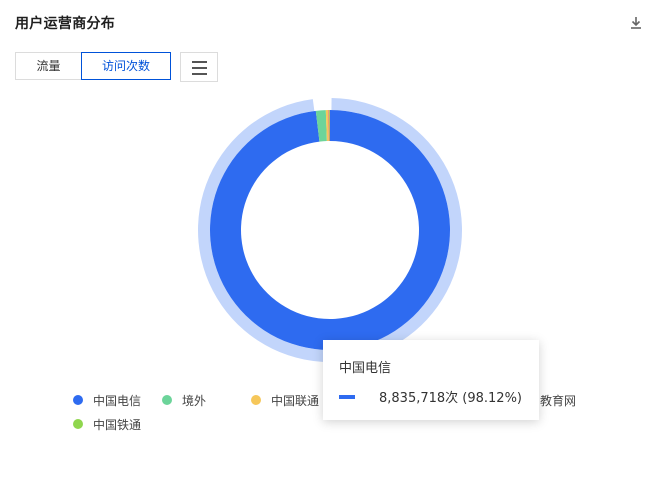  Describe the element at coordinates (451, 398) in the screenshot. I see `tooltip-value: 8,835,718次 (98.12%)` at that location.